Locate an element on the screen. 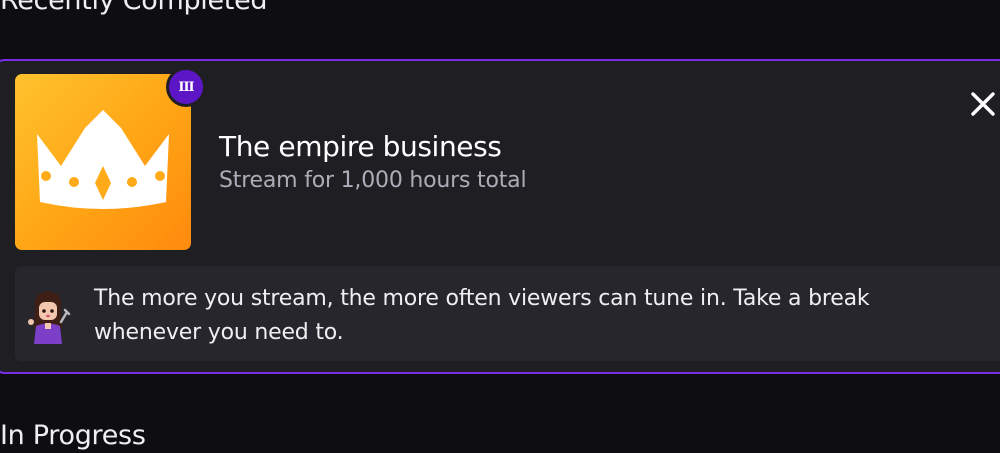 This screenshot has height=453, width=1000. achievement-title: The empire business is located at coordinates (360, 146).